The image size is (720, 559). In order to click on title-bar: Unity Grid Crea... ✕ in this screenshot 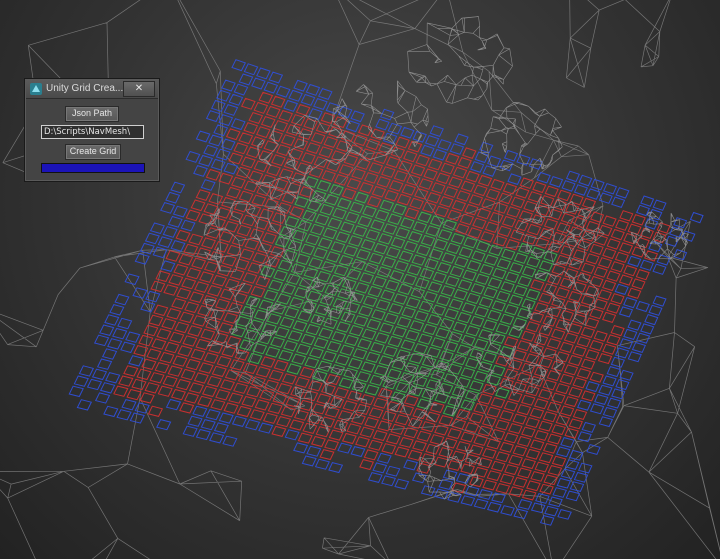, I will do `click(92, 89)`.